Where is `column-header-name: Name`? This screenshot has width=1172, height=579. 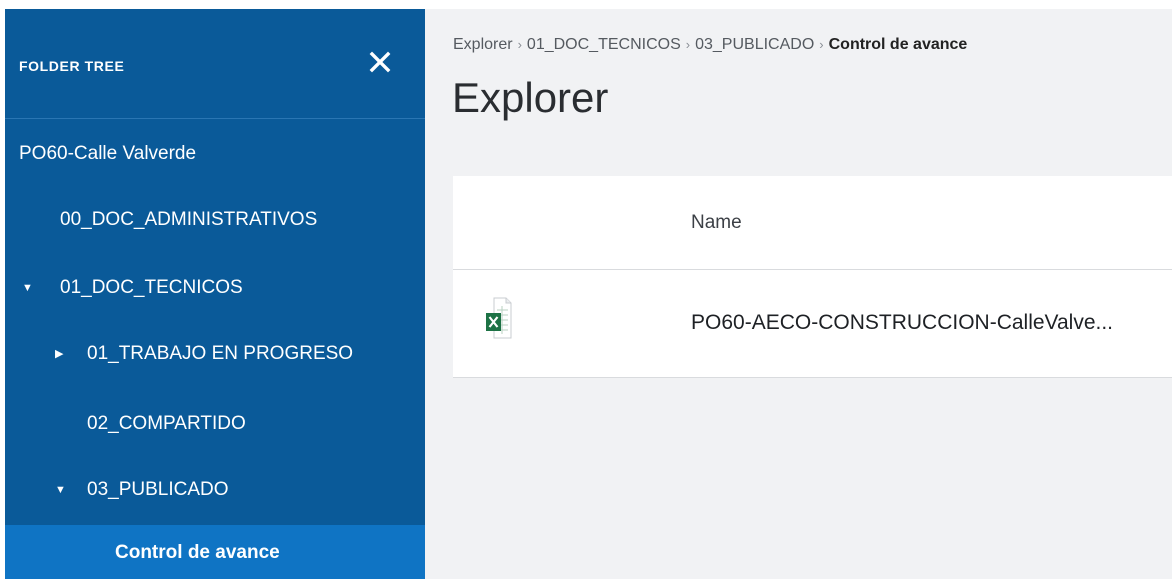
column-header-name: Name is located at coordinates (716, 223).